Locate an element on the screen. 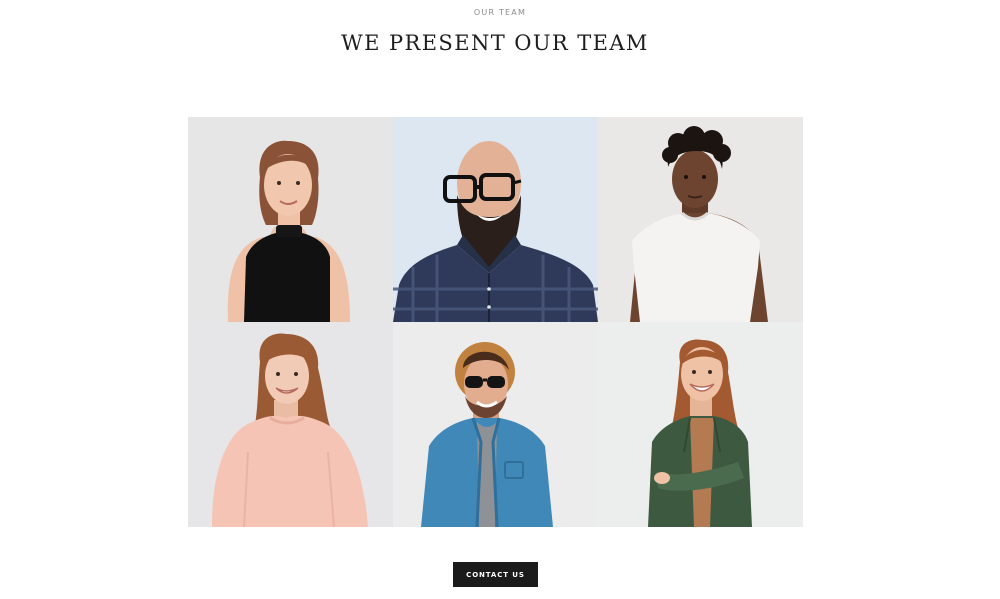 The height and width of the screenshot is (599, 1000). man-hat-sunglasses-denim-photo is located at coordinates (495, 424).